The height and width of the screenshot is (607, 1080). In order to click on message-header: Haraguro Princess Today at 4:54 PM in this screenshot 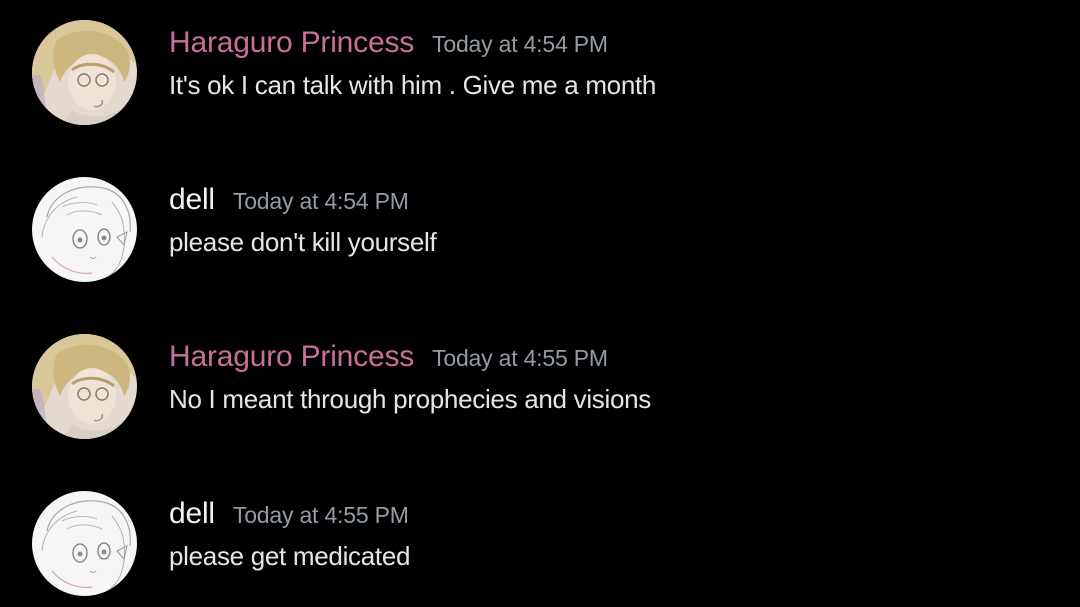, I will do `click(388, 45)`.